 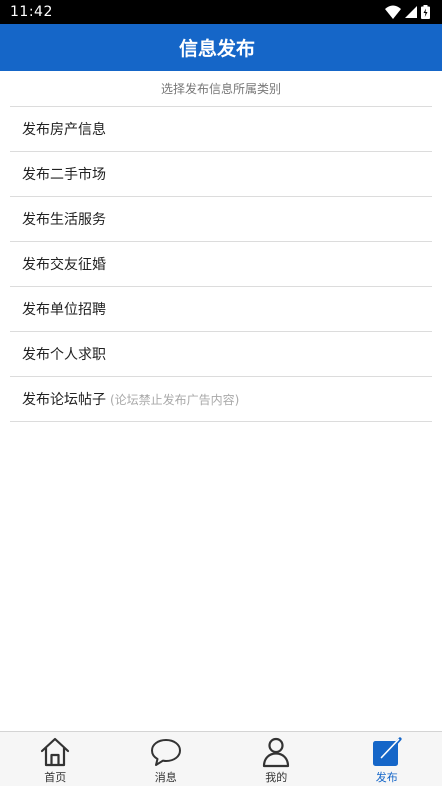 I want to click on category-item-forum-post: 发布论坛帖子 (论坛禁止发布广告内容), so click(x=221, y=399).